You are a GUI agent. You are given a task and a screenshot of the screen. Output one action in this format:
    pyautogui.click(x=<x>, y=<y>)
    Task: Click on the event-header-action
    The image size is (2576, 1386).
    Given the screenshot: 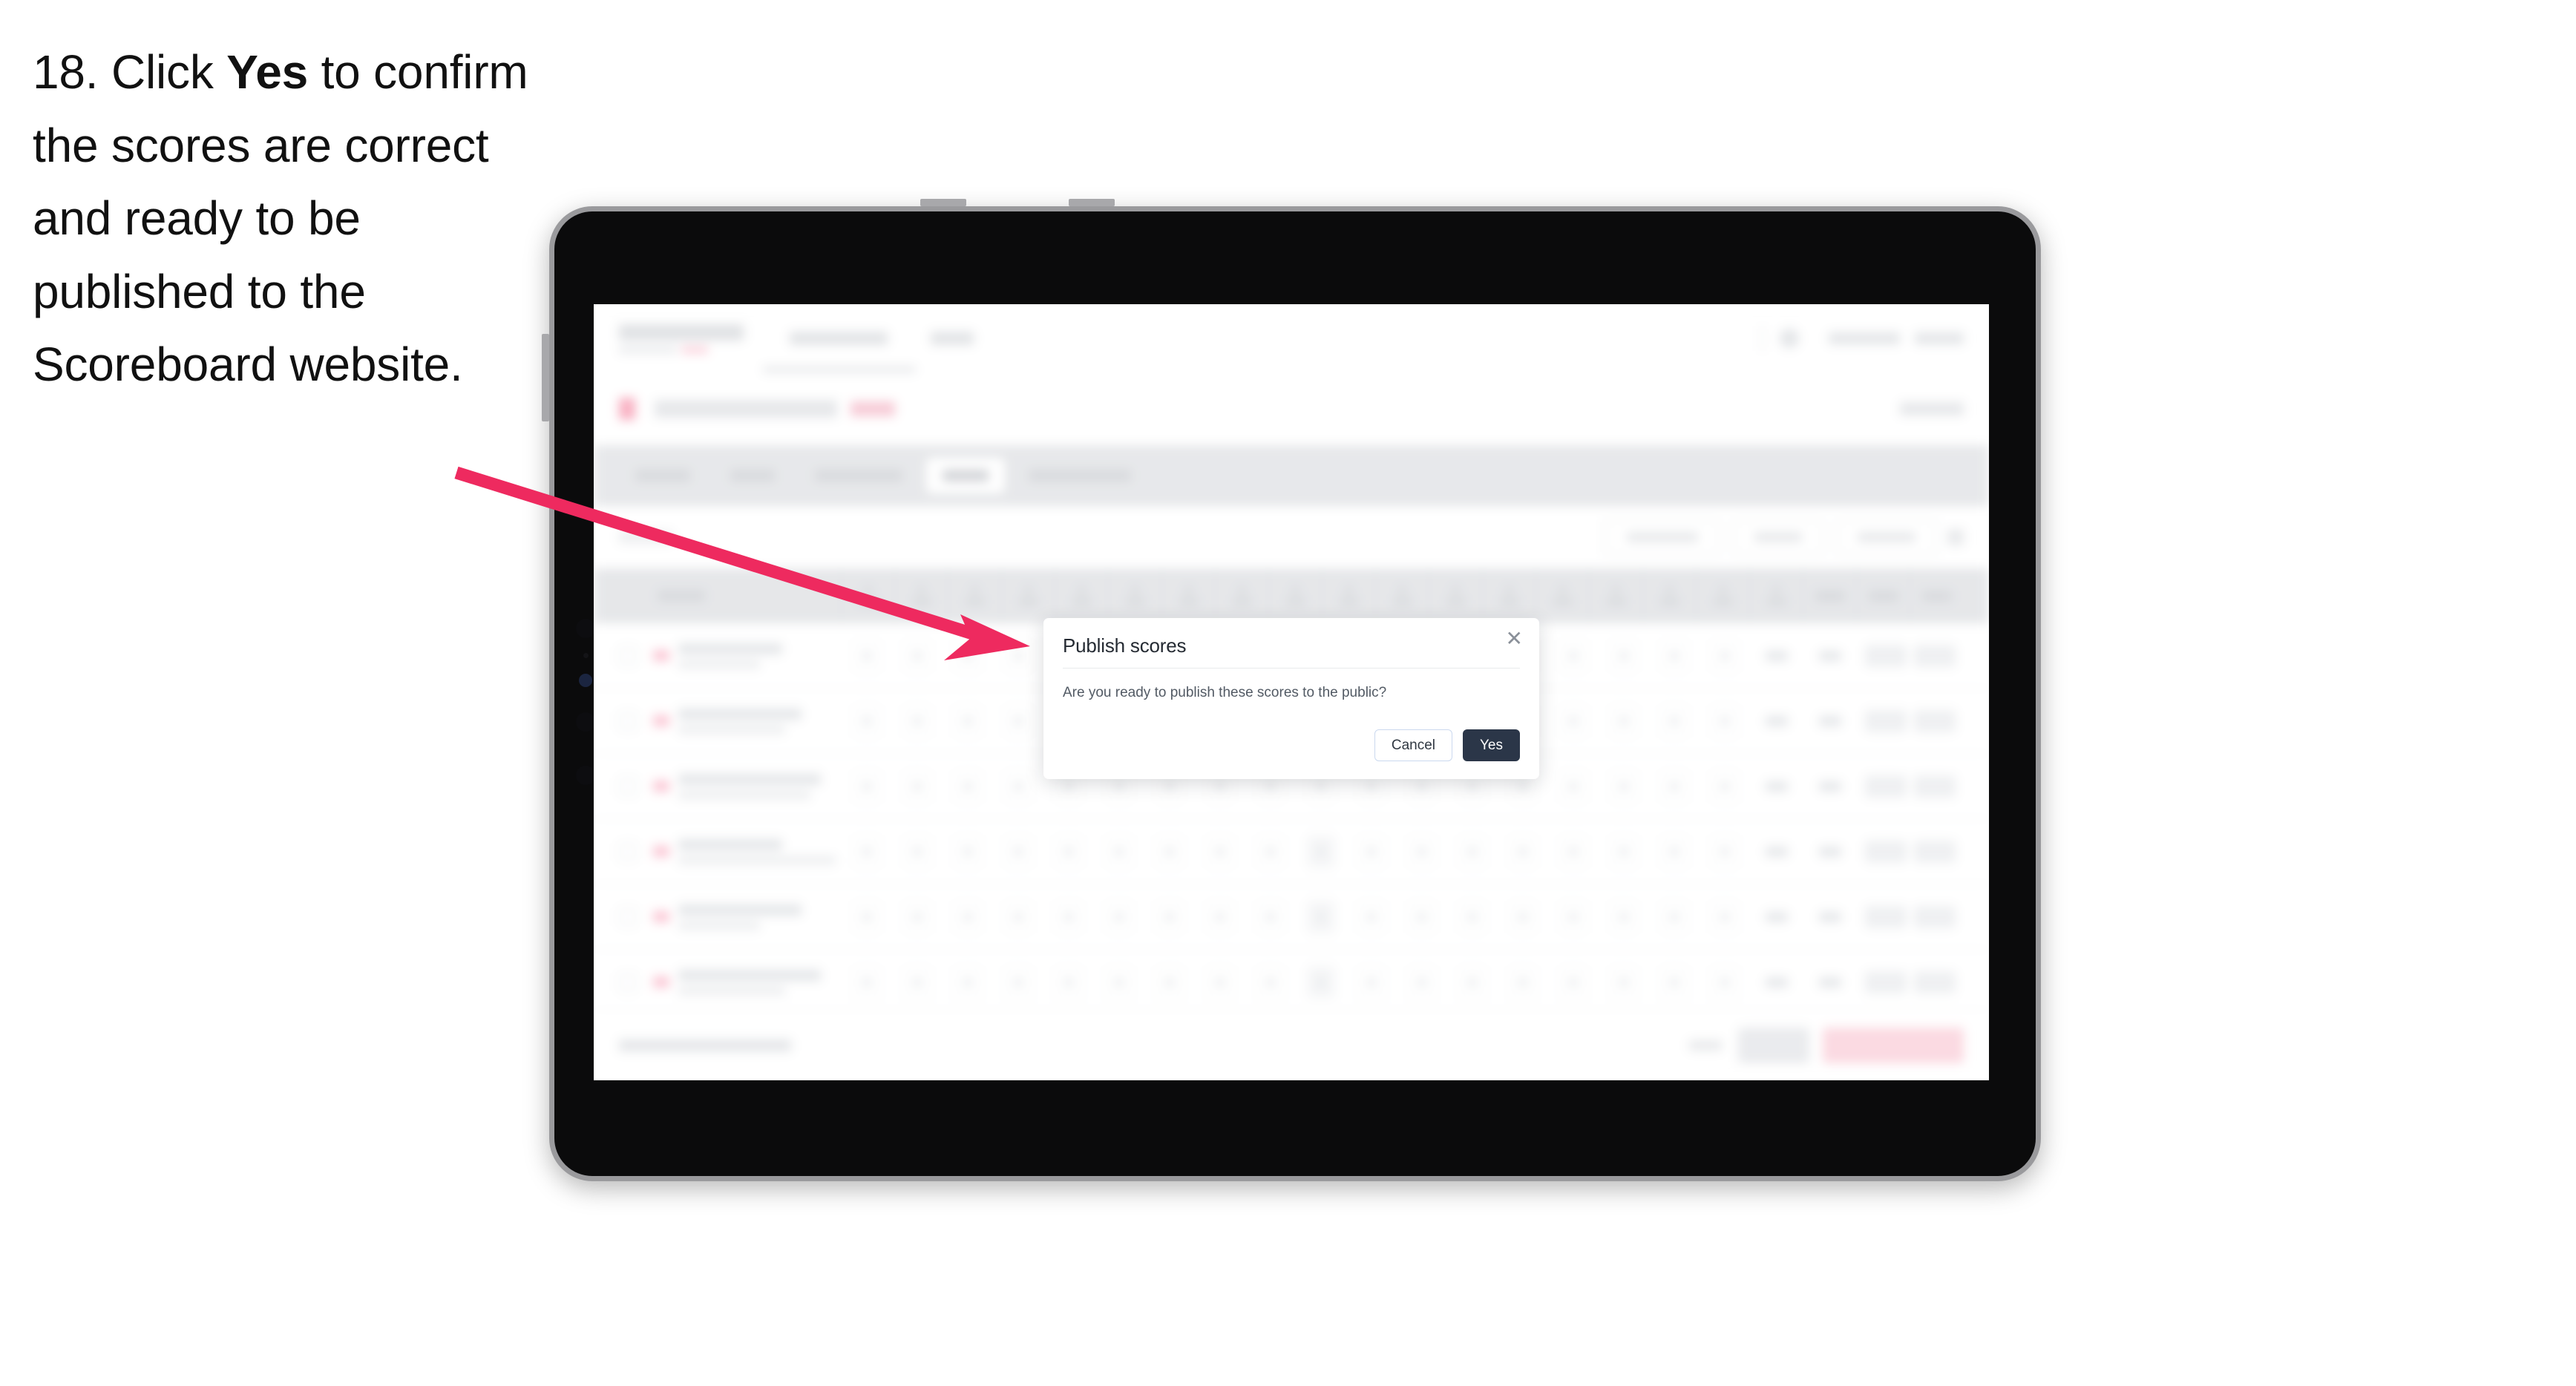 What is the action you would take?
    pyautogui.click(x=1932, y=409)
    